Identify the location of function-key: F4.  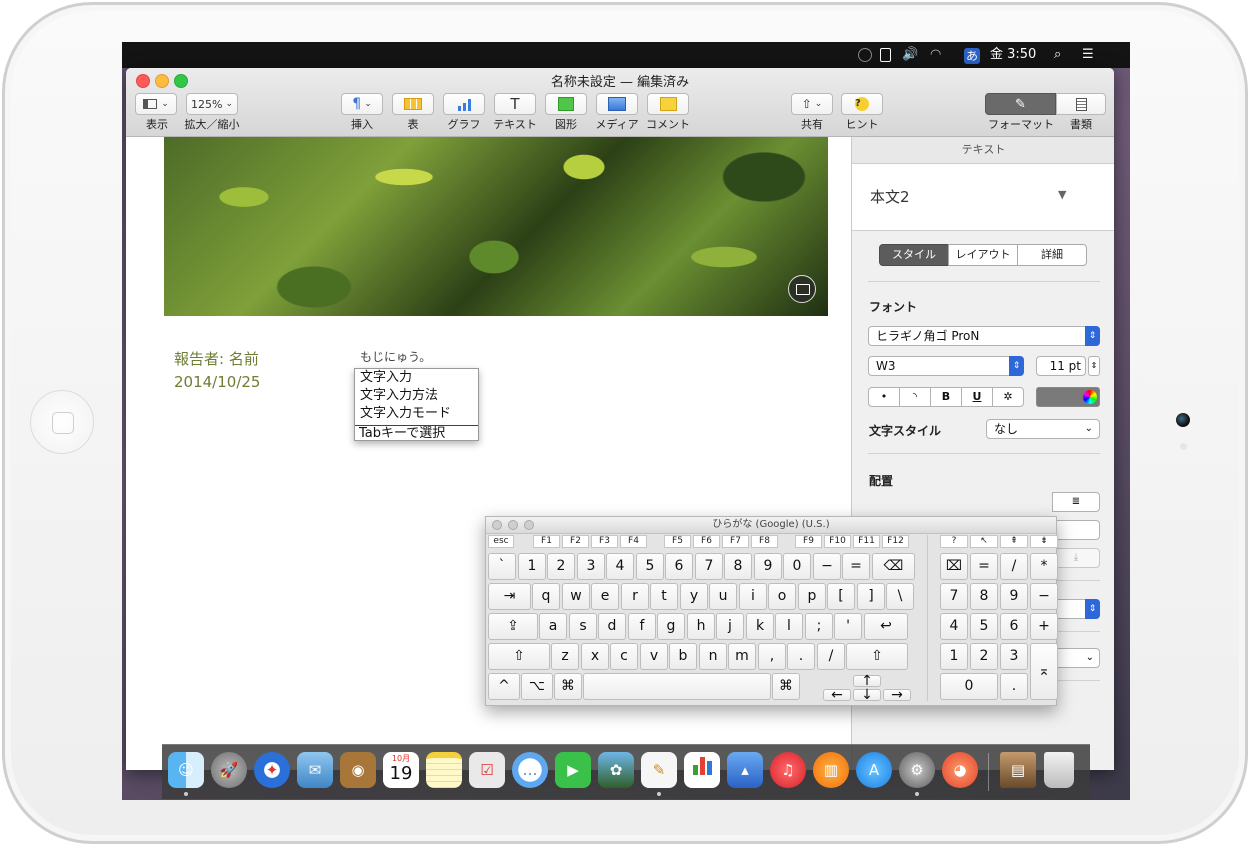
(633, 541).